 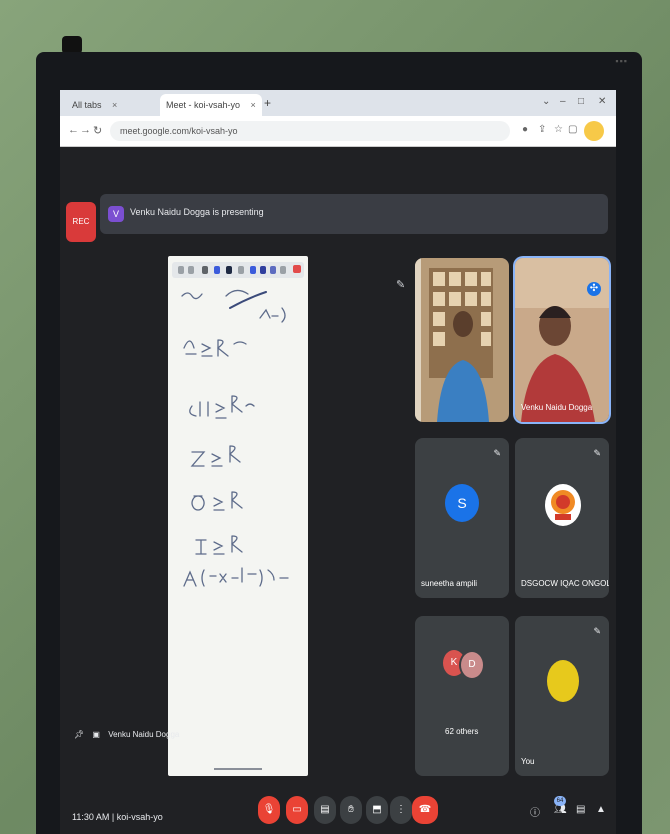 I want to click on college-logo, so click(x=563, y=505).